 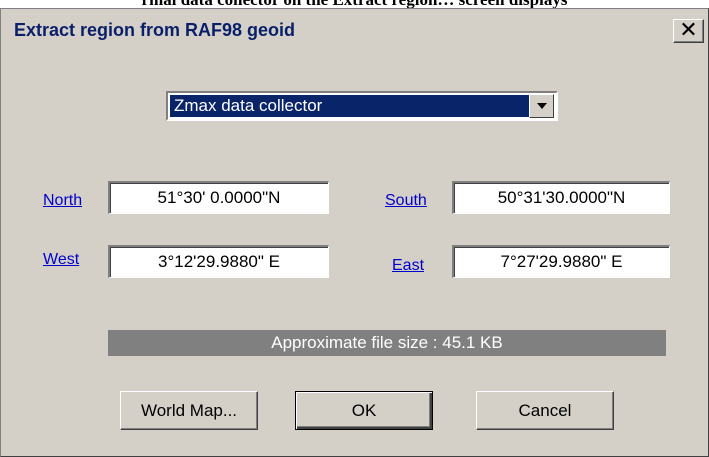 I want to click on north-link: North, so click(x=62, y=201).